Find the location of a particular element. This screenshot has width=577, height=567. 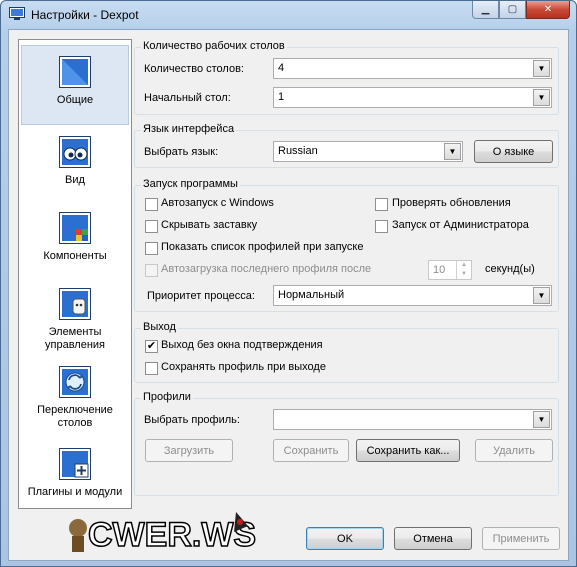

language-select: Russian ▼ is located at coordinates (368, 151).